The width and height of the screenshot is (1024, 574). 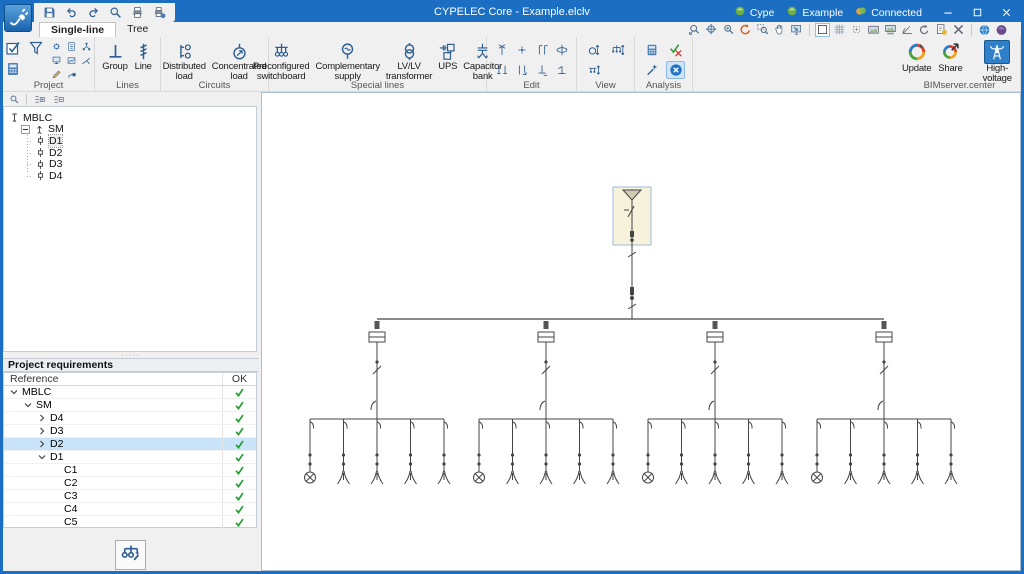 What do you see at coordinates (239, 379) in the screenshot?
I see `column-ok: OK` at bounding box center [239, 379].